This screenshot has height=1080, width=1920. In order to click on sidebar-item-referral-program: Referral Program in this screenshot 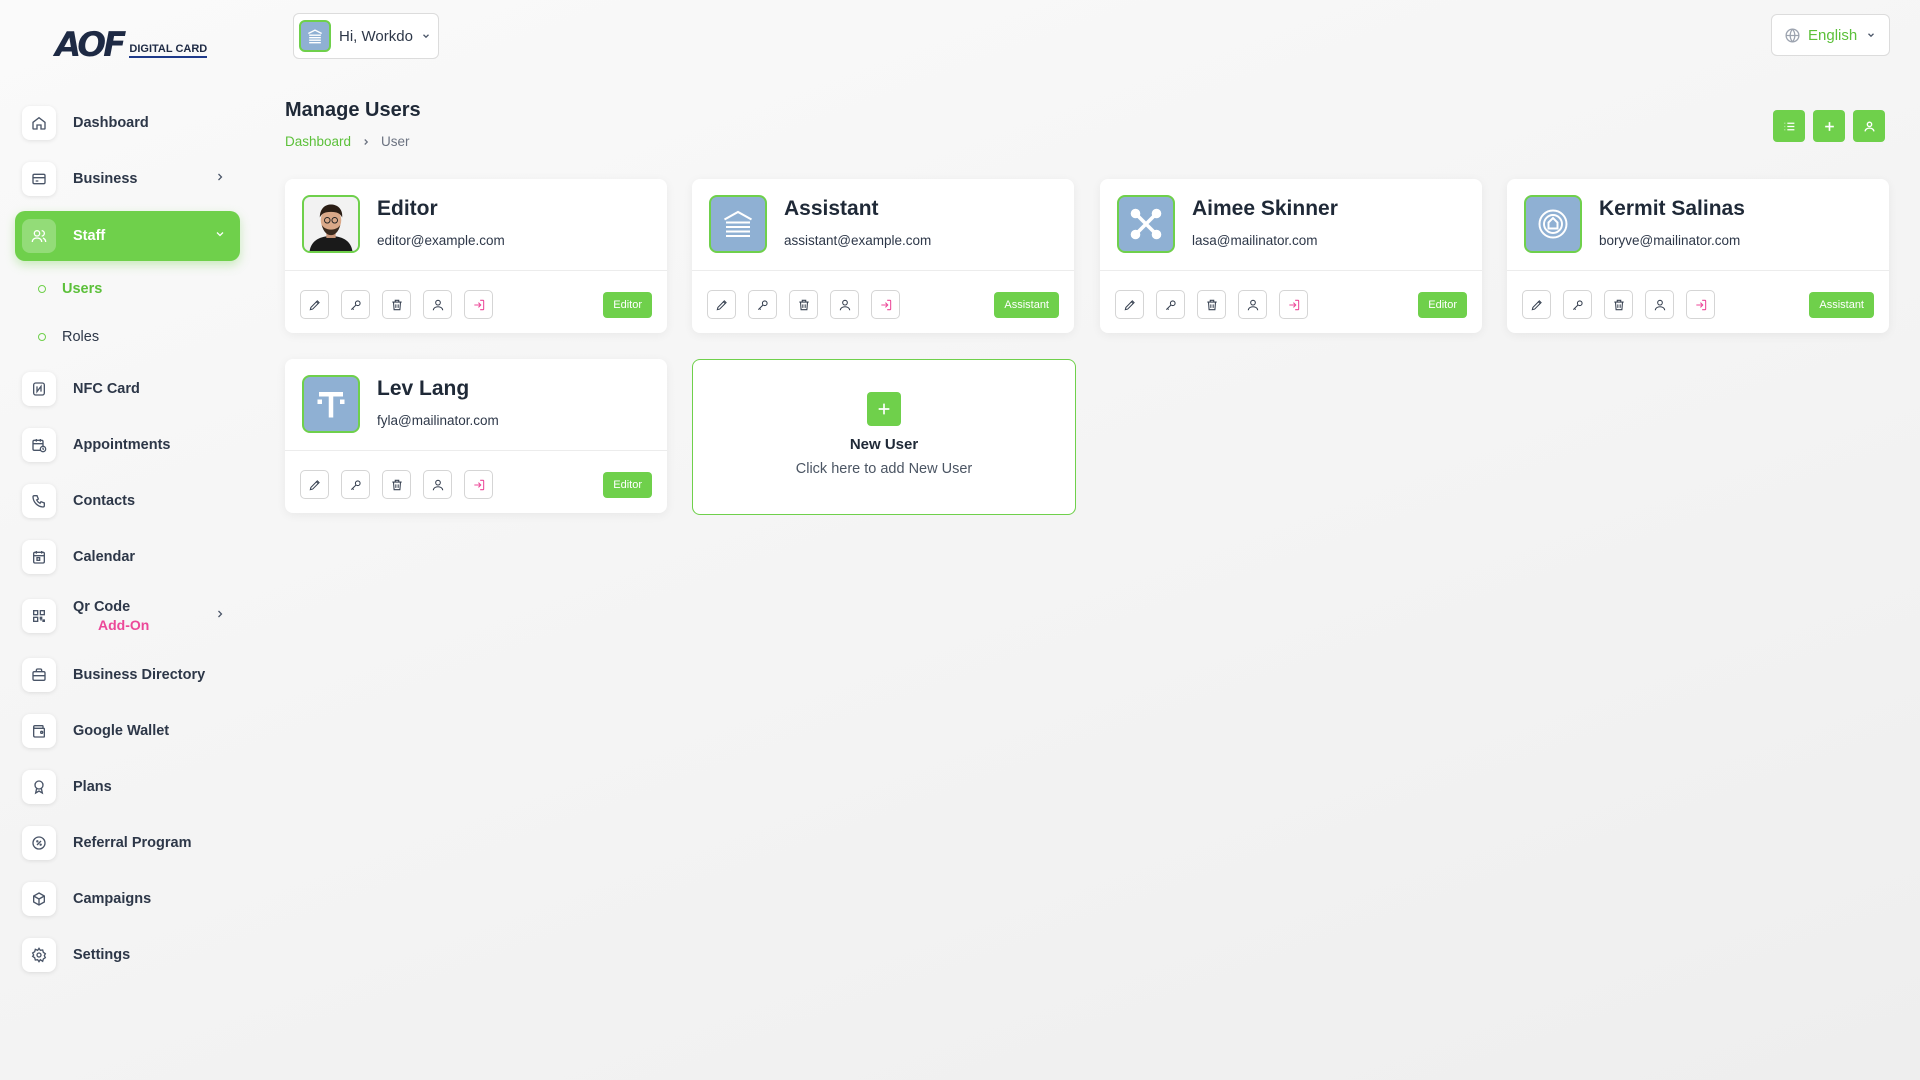, I will do `click(127, 843)`.